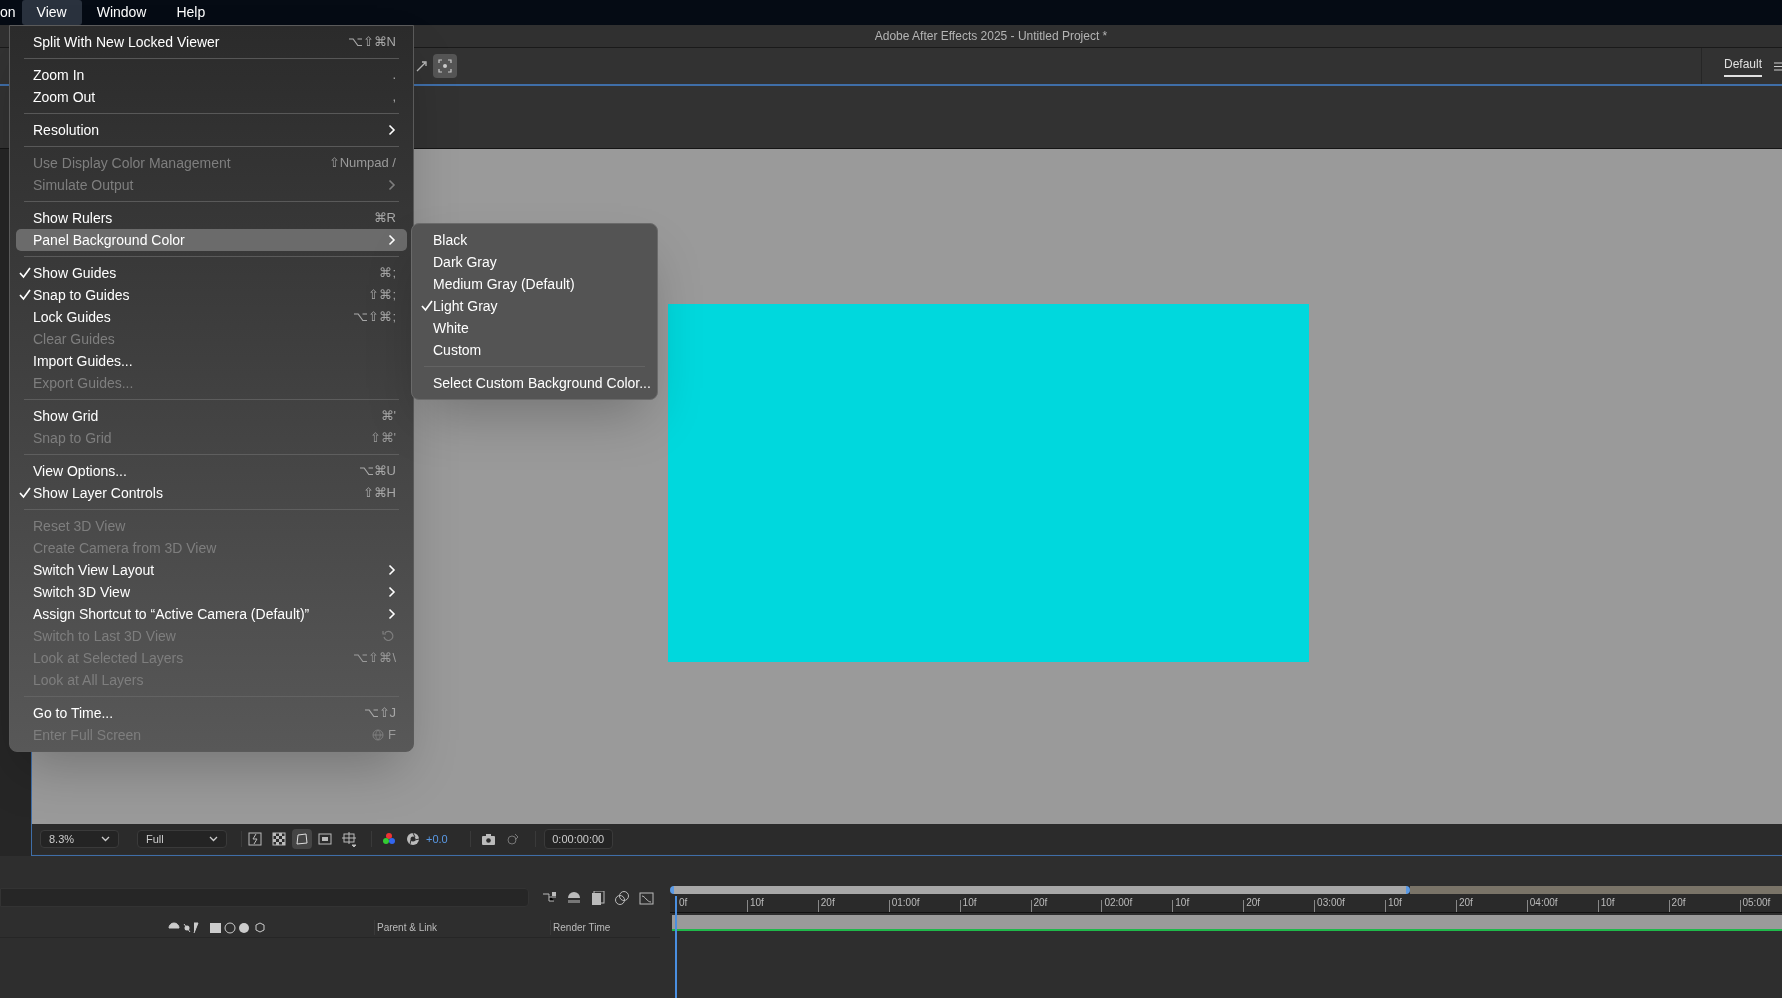 The height and width of the screenshot is (998, 1782). I want to click on menu-bar-item: Window, so click(121, 12).